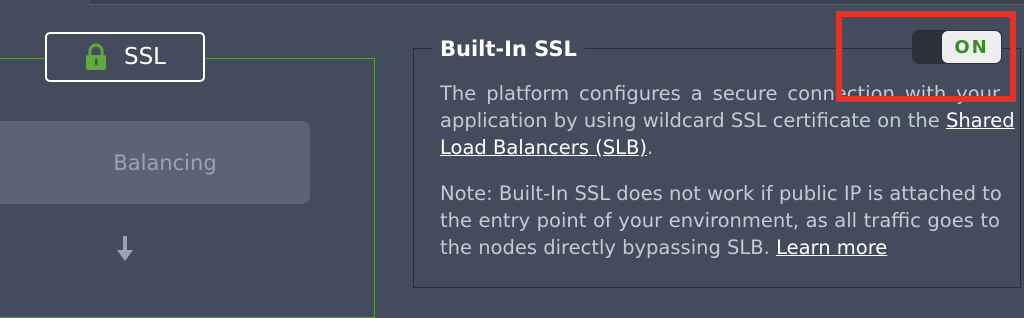  I want to click on toggle-highlight-box, so click(926, 56).